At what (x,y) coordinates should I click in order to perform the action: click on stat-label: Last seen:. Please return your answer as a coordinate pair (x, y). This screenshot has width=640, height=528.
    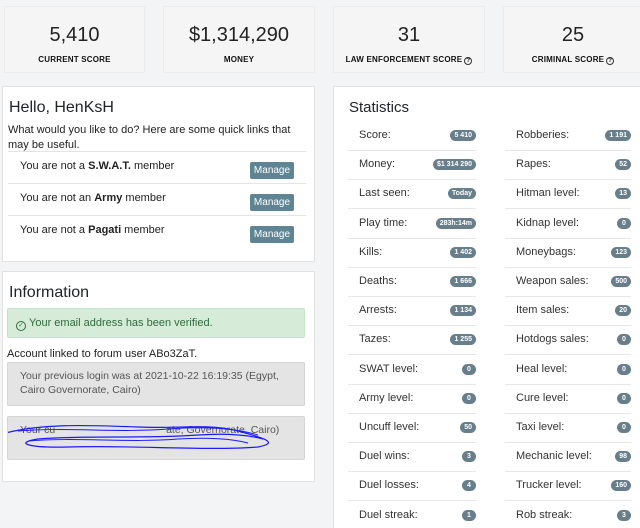
    Looking at the image, I should click on (384, 193).